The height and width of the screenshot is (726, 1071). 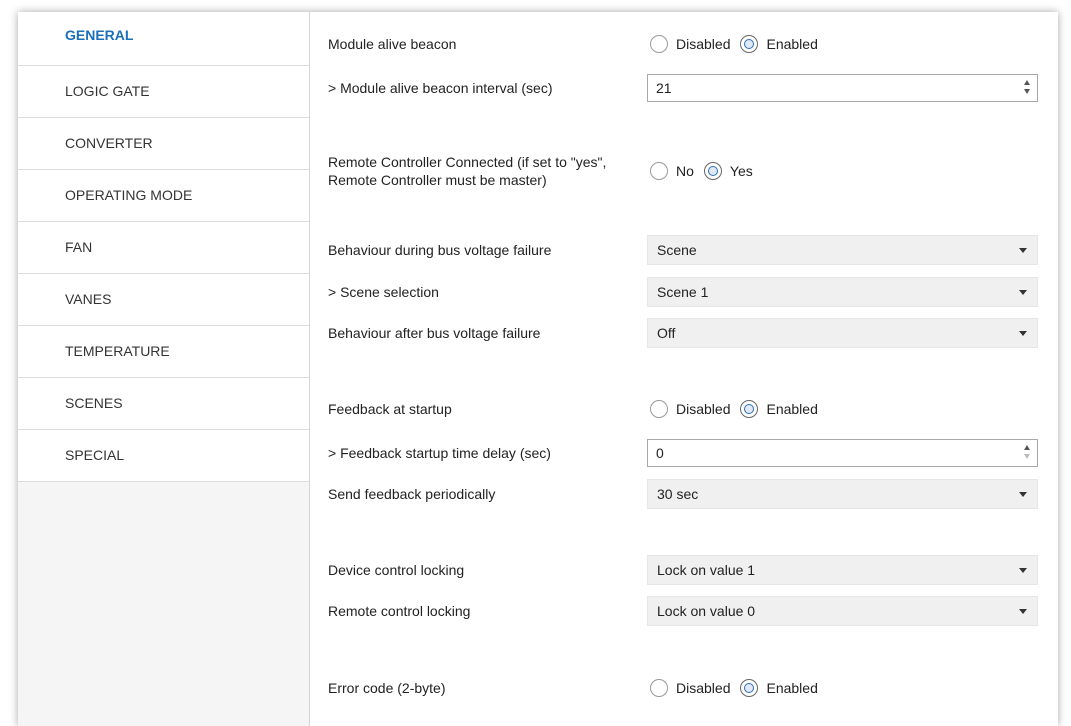 I want to click on remote-connected-radio-group: No Yes, so click(x=844, y=171).